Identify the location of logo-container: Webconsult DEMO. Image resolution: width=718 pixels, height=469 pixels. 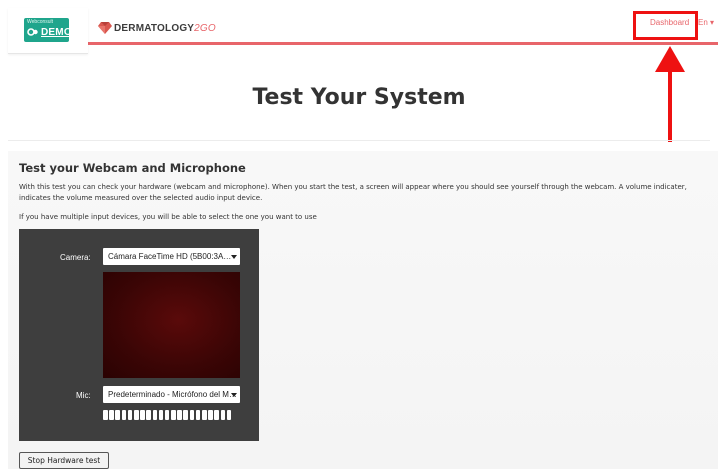
(48, 31).